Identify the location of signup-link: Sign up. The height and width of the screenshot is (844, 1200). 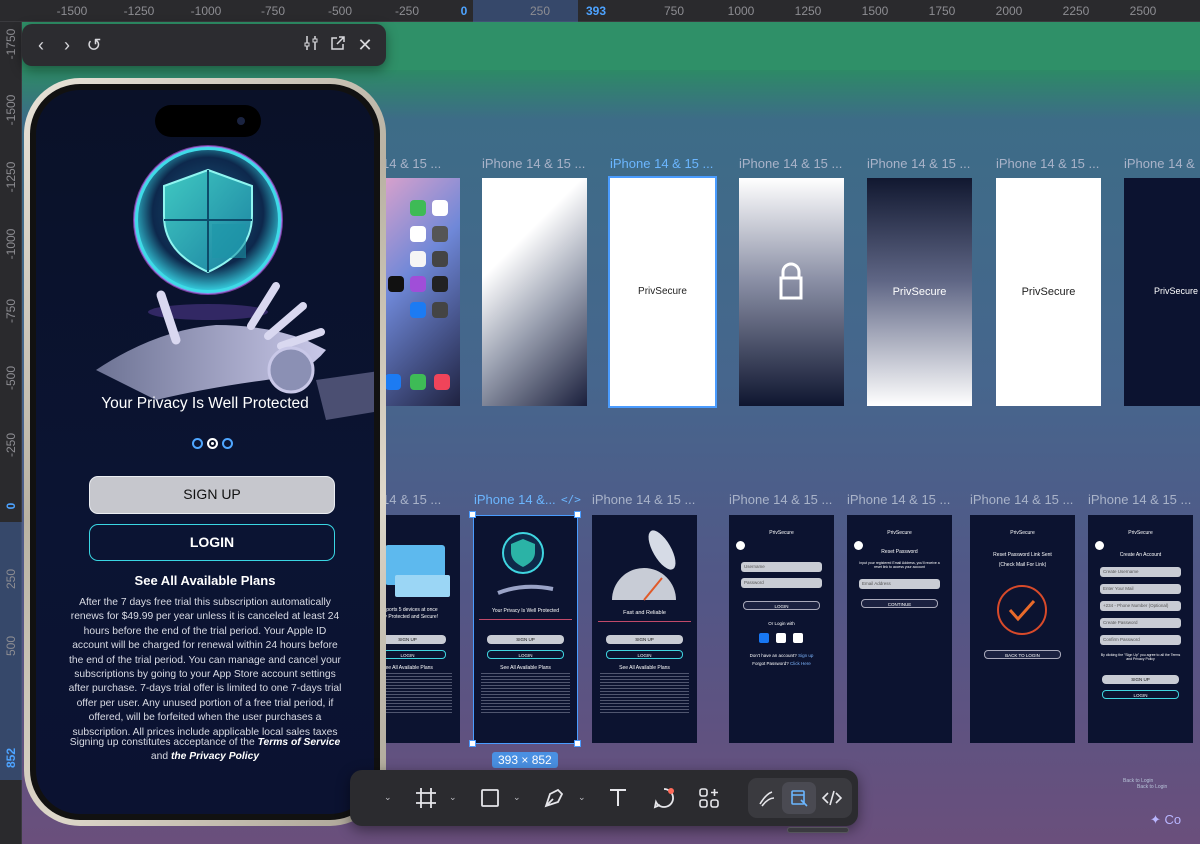
(805, 655).